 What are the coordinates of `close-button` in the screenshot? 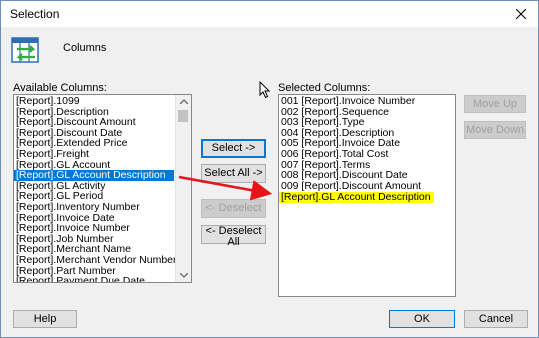 It's located at (521, 14).